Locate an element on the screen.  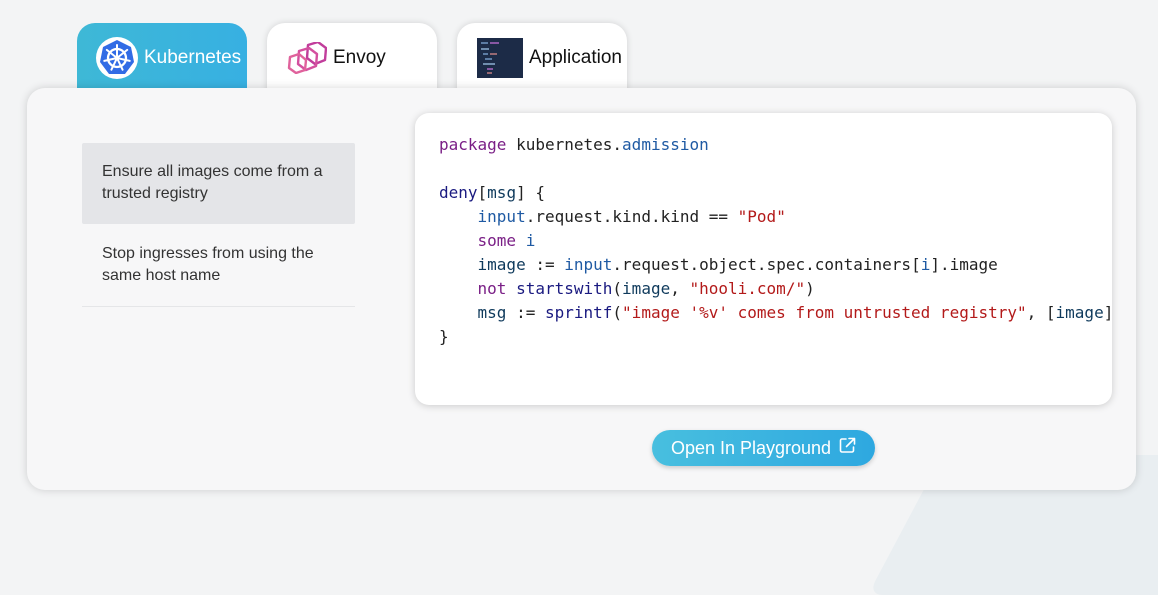
tab-envoy: Envoy is located at coordinates (352, 58).